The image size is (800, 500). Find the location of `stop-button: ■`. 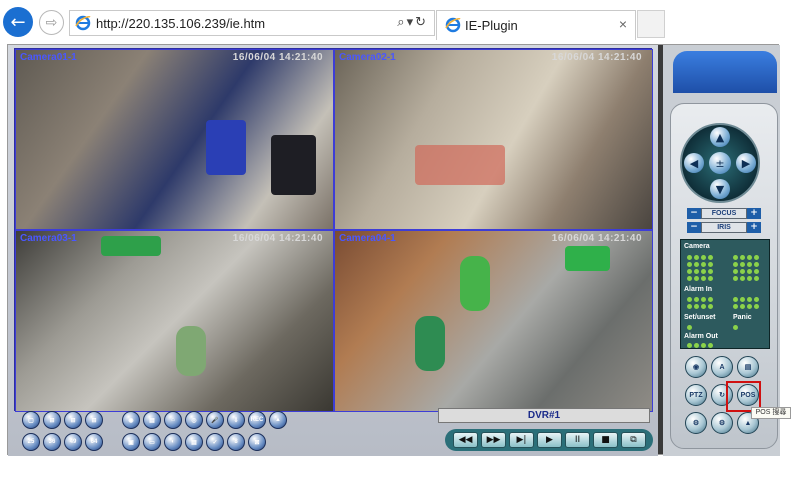

stop-button: ■ is located at coordinates (605, 440).